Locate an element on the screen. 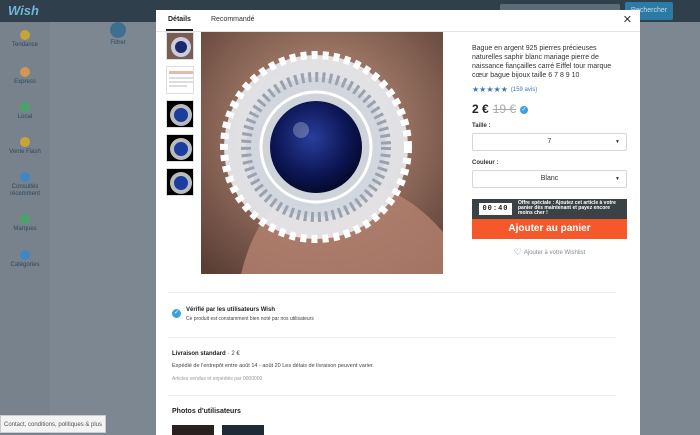 This screenshot has width=700, height=435. box-icon is located at coordinates (25, 72).